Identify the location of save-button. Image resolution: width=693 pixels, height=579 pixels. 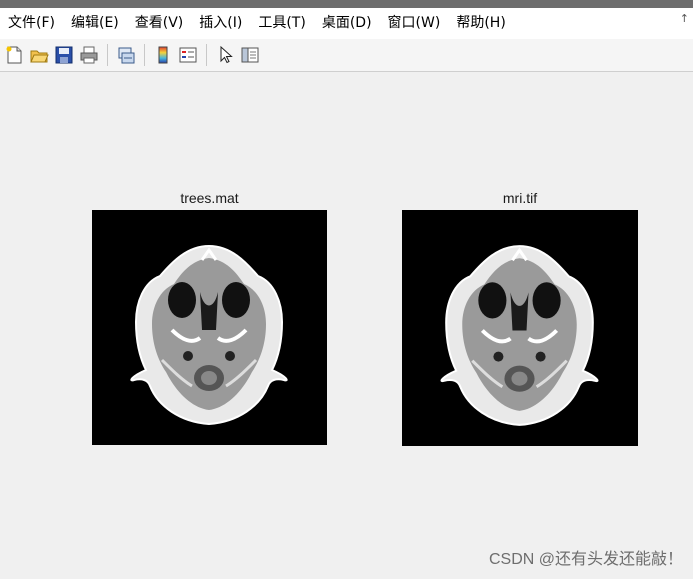
(64, 55).